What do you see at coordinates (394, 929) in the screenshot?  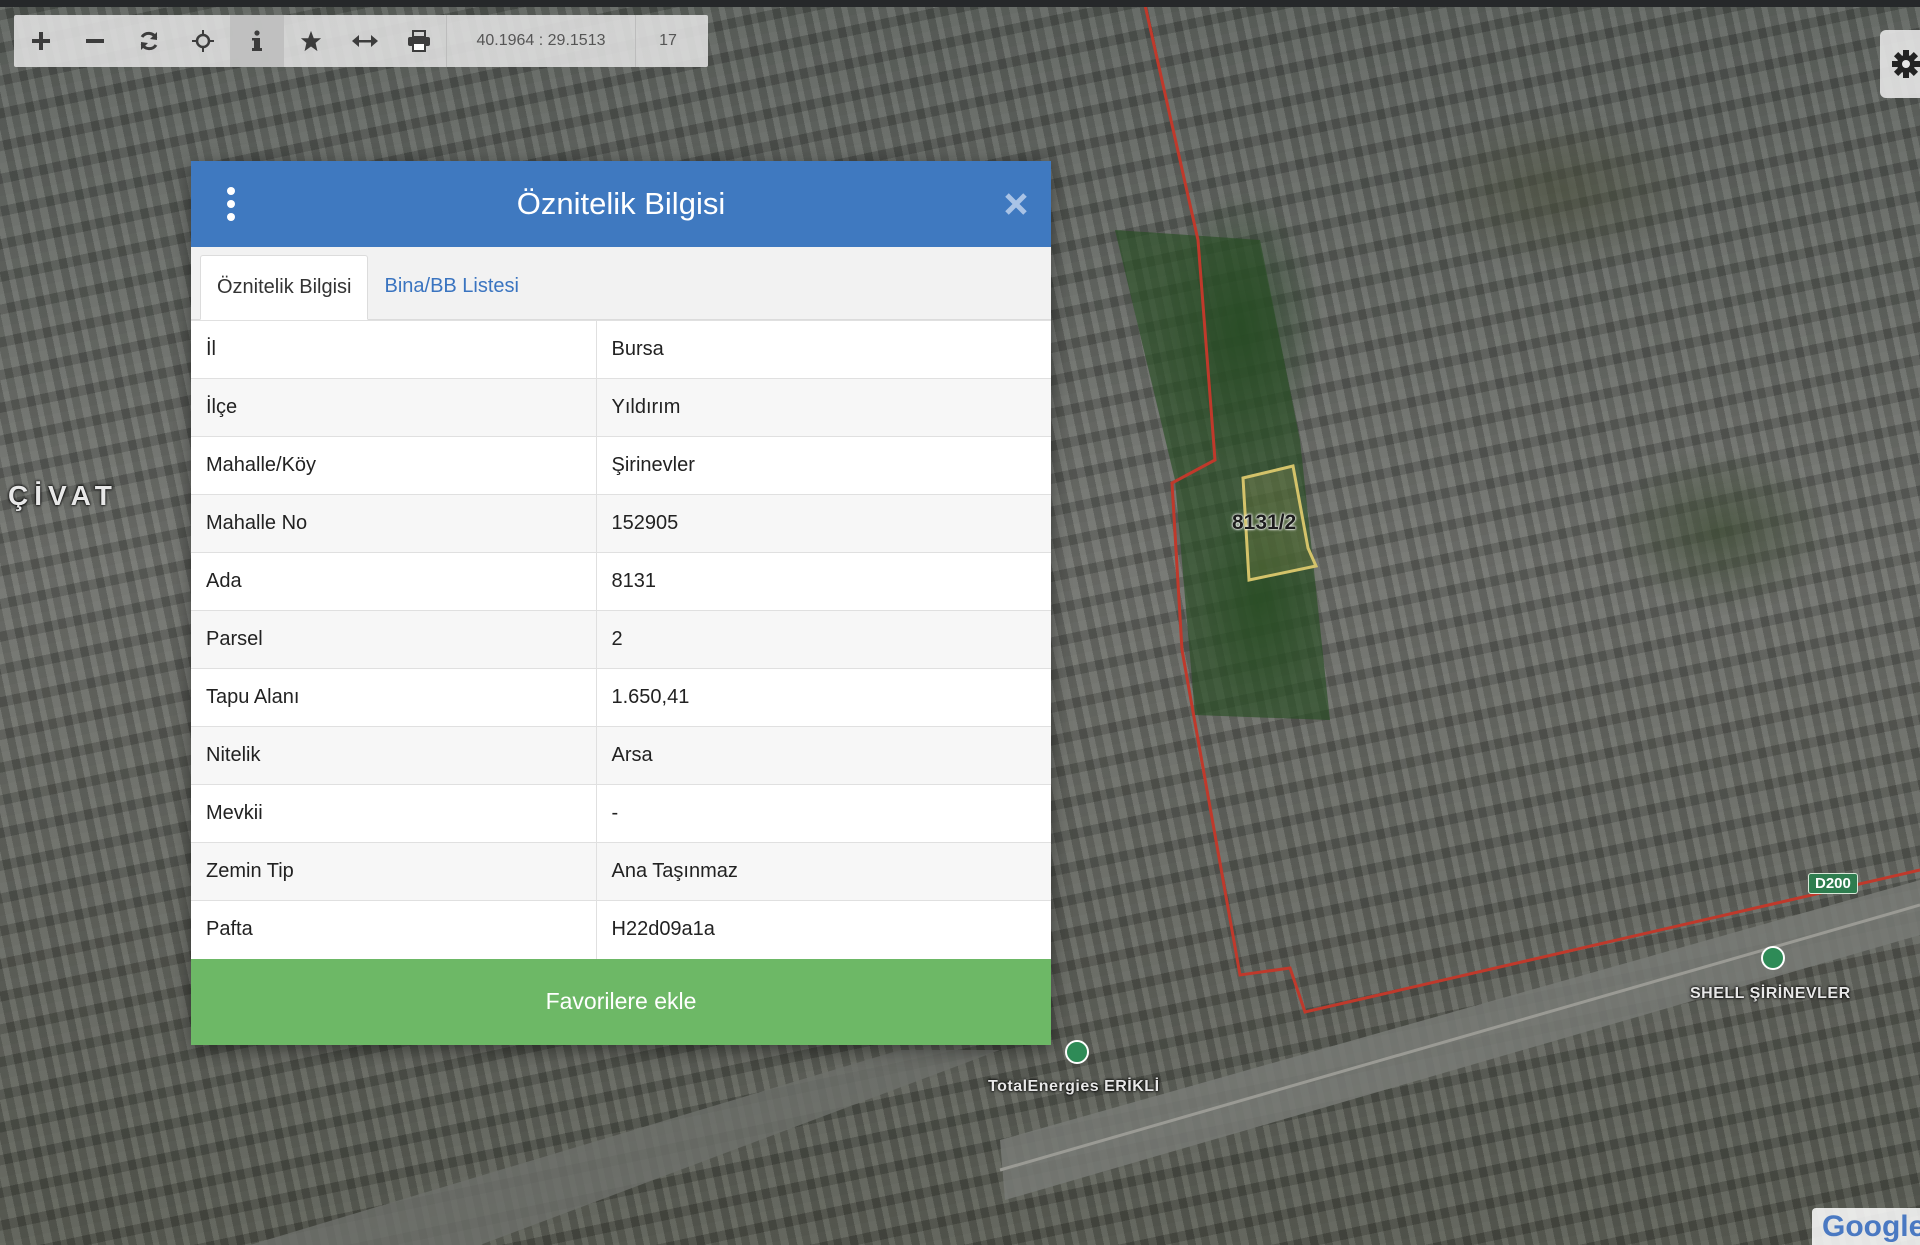 I see `row-key: Pafta` at bounding box center [394, 929].